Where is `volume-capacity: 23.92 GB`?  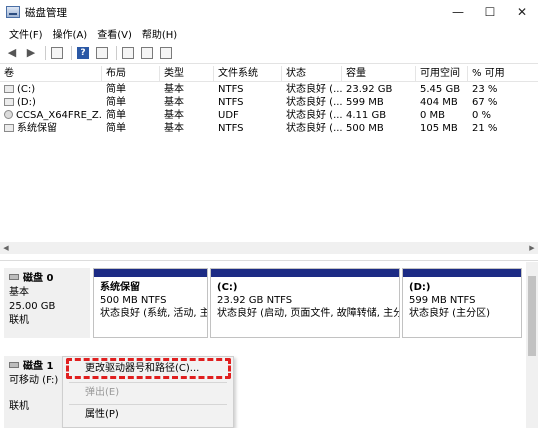
volume-capacity: 23.92 GB is located at coordinates (369, 89).